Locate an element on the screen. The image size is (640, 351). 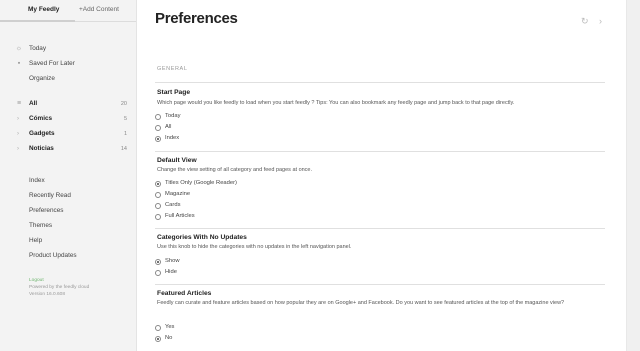
sun-icon: ☼ is located at coordinates (19, 48).